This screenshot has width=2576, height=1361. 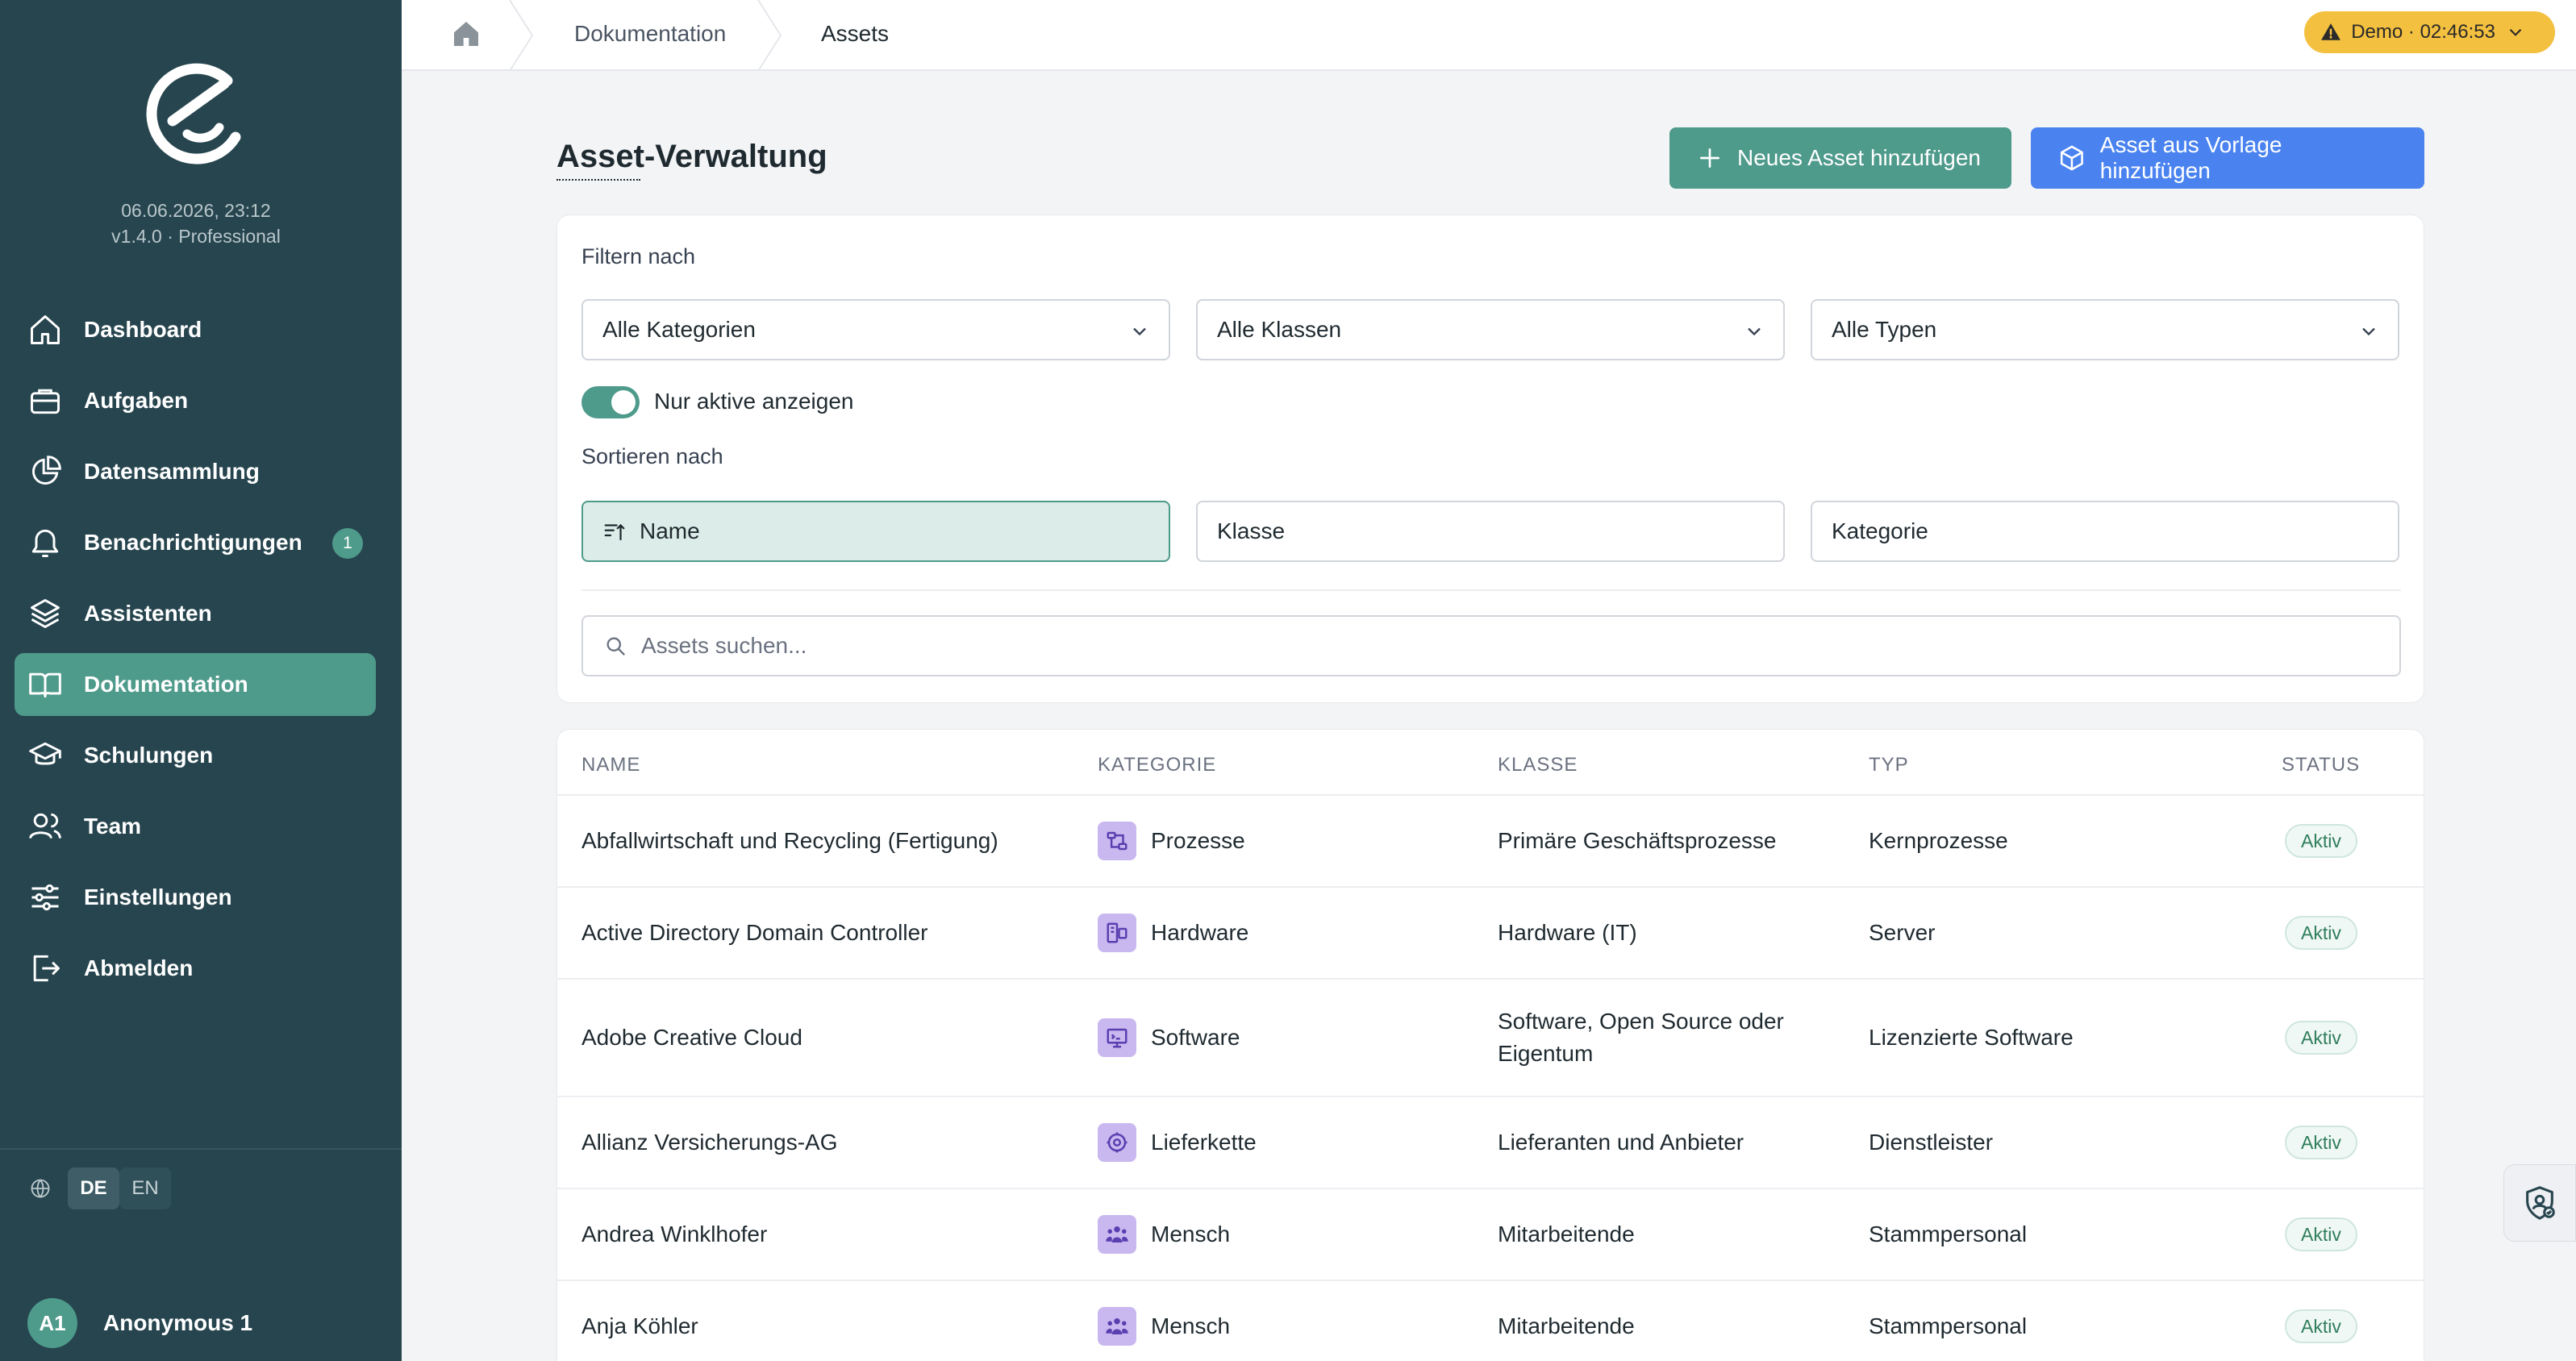 What do you see at coordinates (201, 1149) in the screenshot?
I see `sidebar-divider` at bounding box center [201, 1149].